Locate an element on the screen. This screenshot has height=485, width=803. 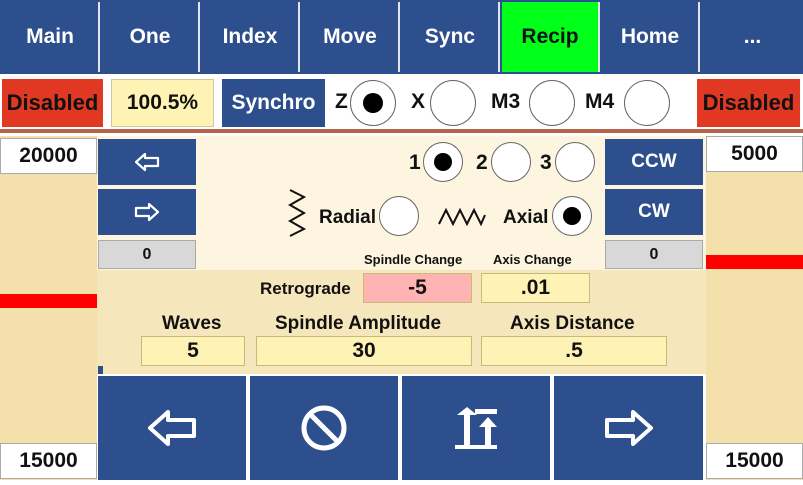
channel-label-2: 2 is located at coordinates (482, 162).